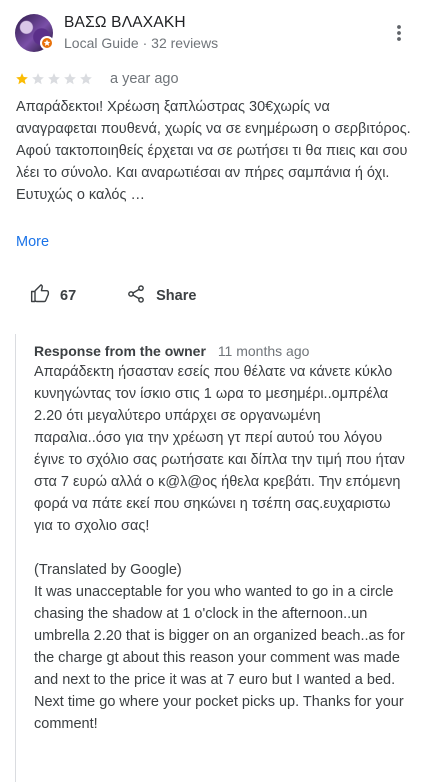  I want to click on share-icon, so click(136, 296).